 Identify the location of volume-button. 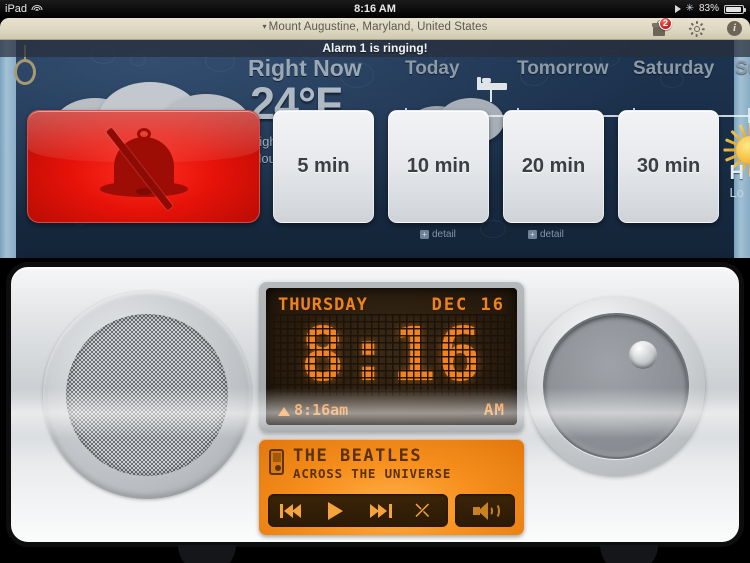
(485, 510).